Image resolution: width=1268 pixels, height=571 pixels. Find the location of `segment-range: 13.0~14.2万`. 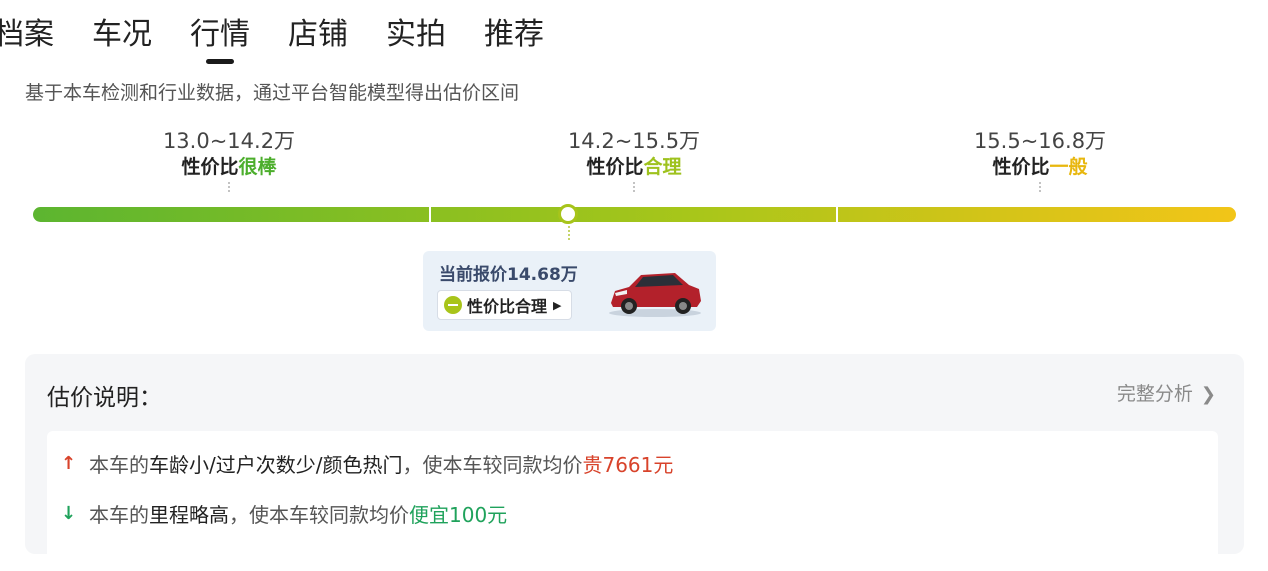

segment-range: 13.0~14.2万 is located at coordinates (229, 141).